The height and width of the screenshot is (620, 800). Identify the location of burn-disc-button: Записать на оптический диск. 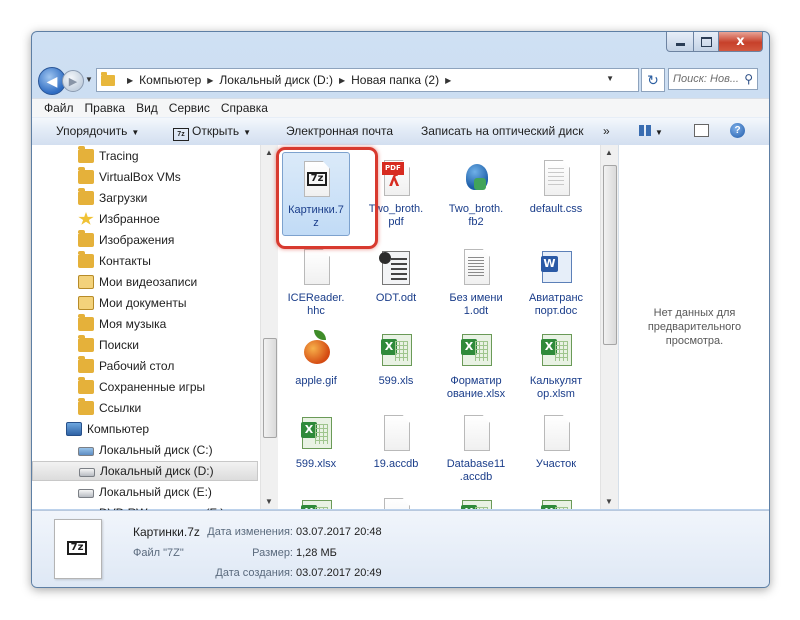
(502, 131).